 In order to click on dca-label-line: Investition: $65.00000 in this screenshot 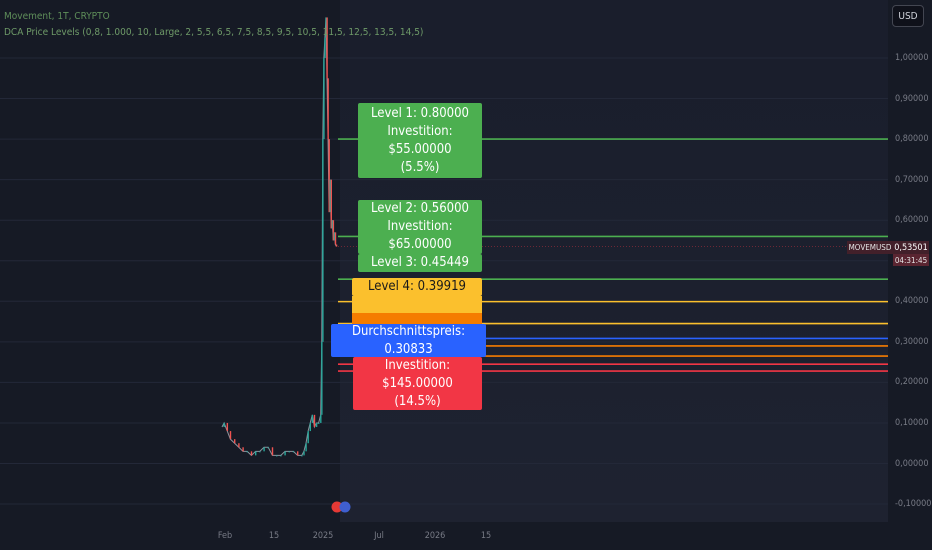, I will do `click(420, 235)`.